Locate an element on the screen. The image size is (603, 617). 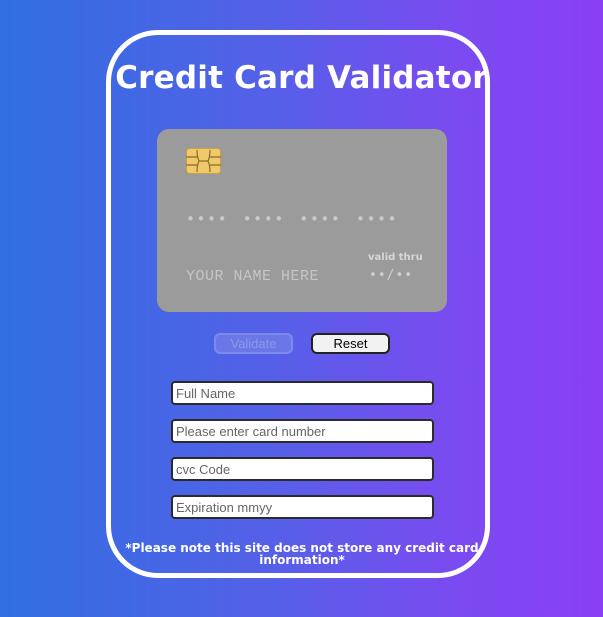
expiry-display: ••/•• is located at coordinates (391, 275).